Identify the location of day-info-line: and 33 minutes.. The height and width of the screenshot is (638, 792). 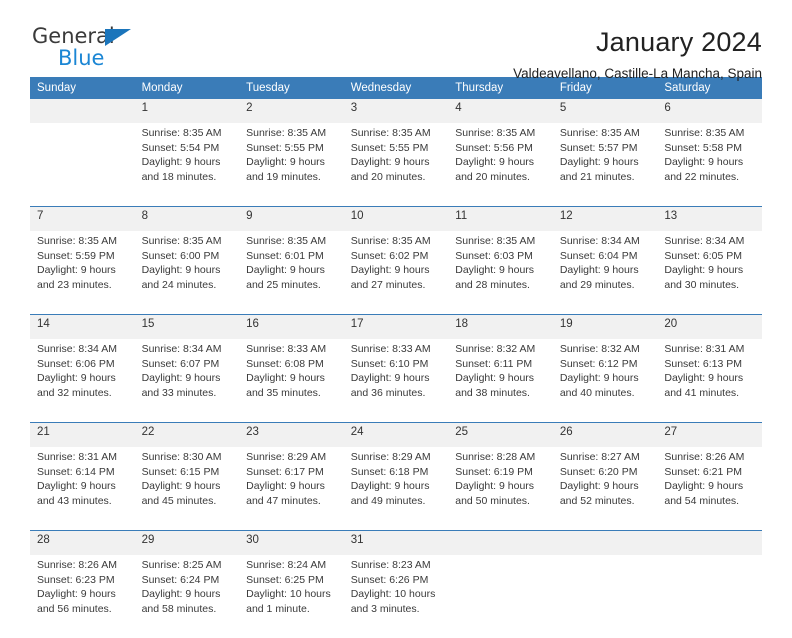
(179, 392).